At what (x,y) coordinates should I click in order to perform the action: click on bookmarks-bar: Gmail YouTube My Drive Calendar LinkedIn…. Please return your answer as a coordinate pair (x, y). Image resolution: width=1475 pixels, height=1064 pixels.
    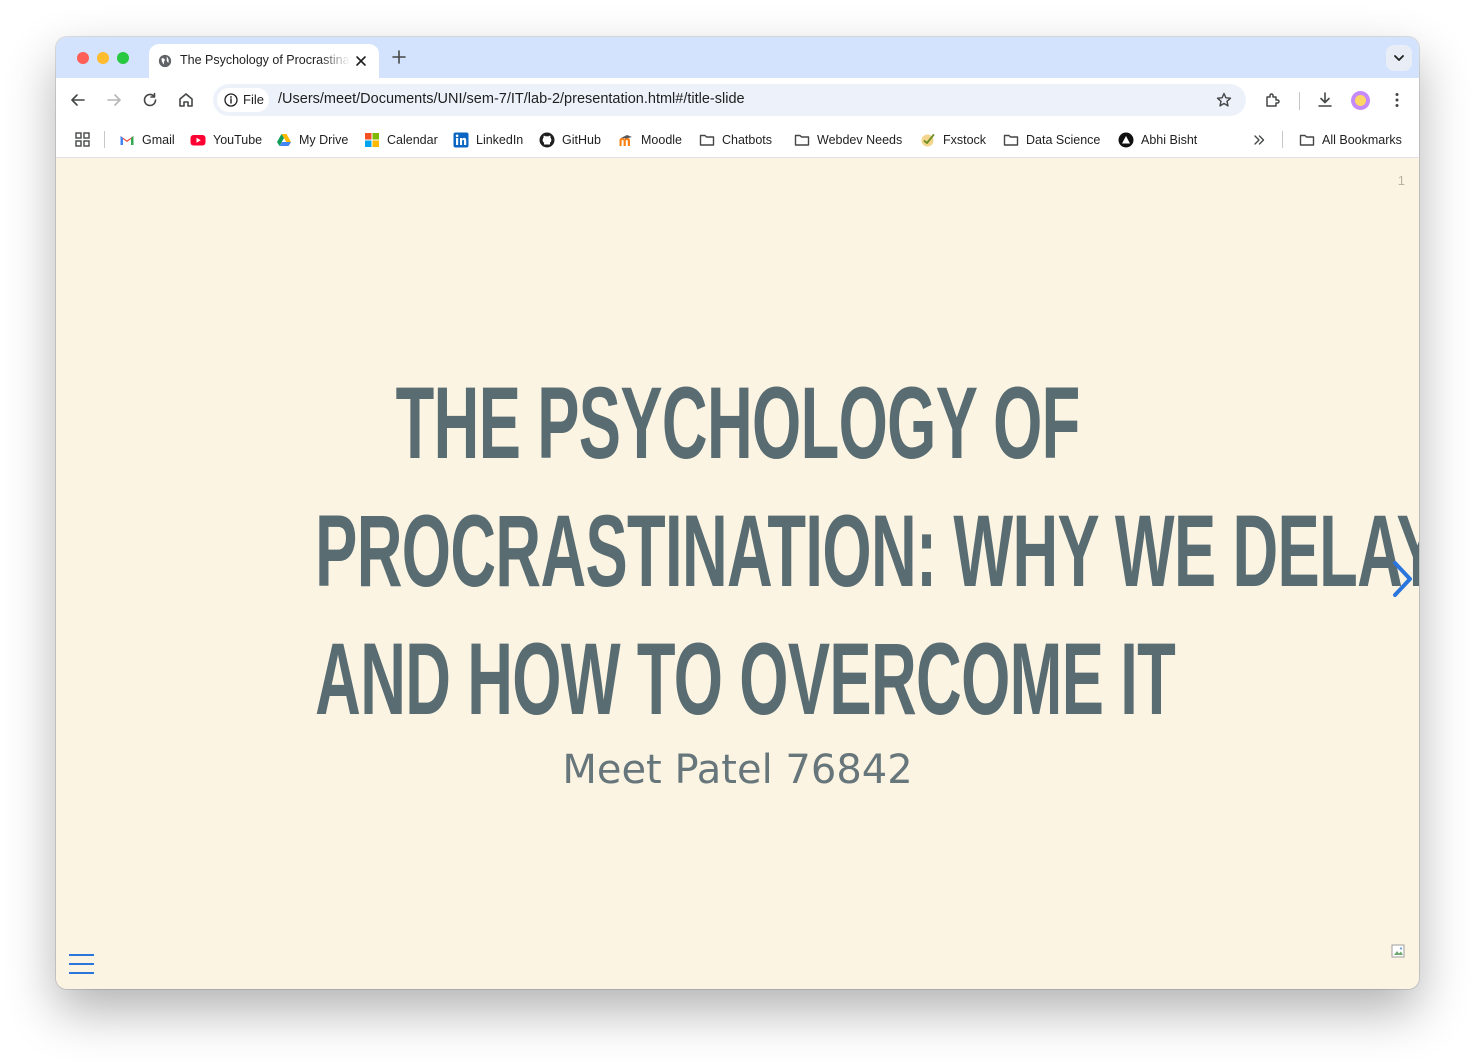
    Looking at the image, I should click on (737, 140).